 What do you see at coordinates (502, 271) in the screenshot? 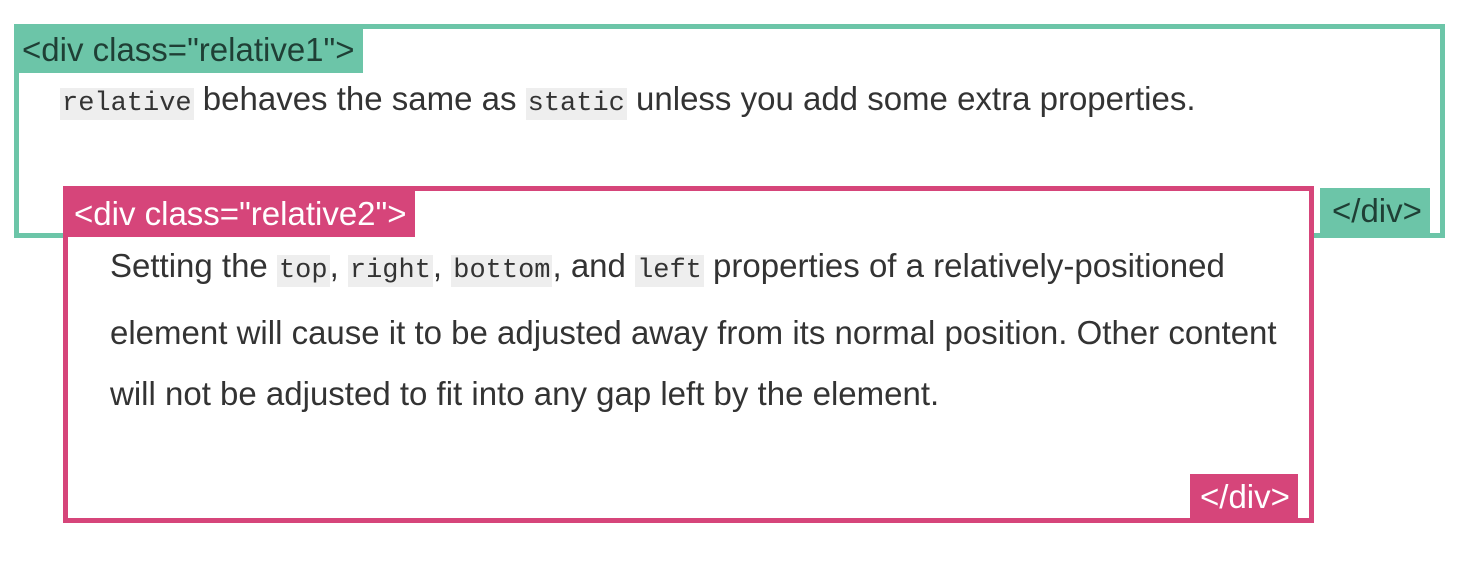
I see `code-bottom: bottom` at bounding box center [502, 271].